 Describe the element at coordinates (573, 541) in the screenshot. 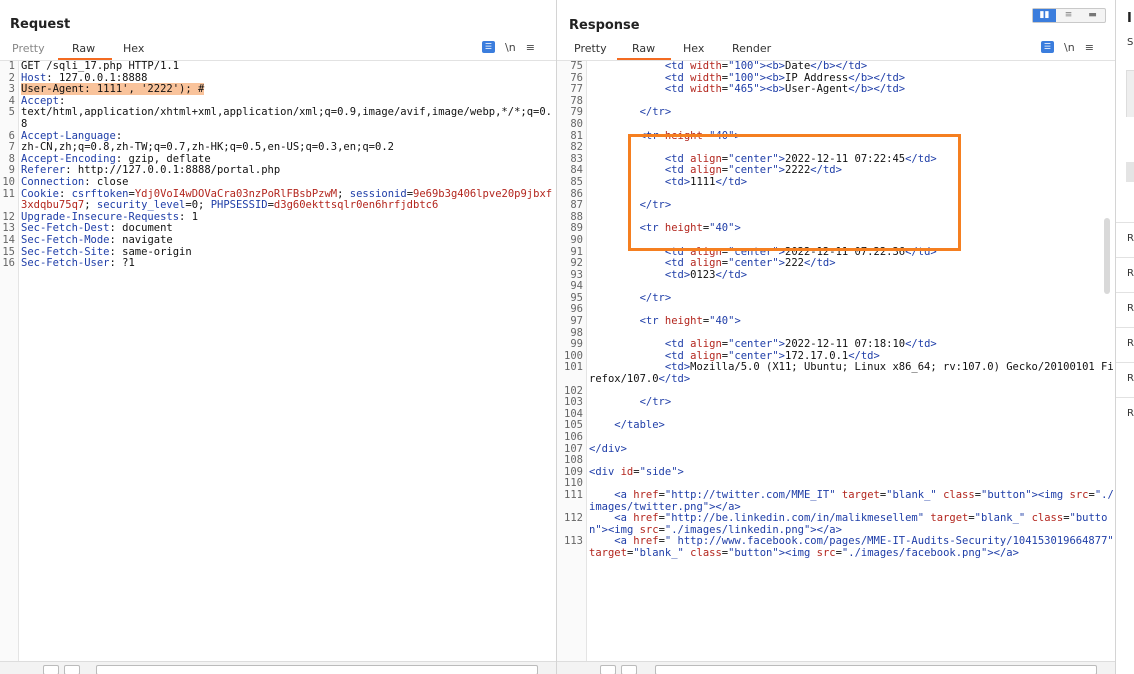

I see `line-number: 113` at that location.